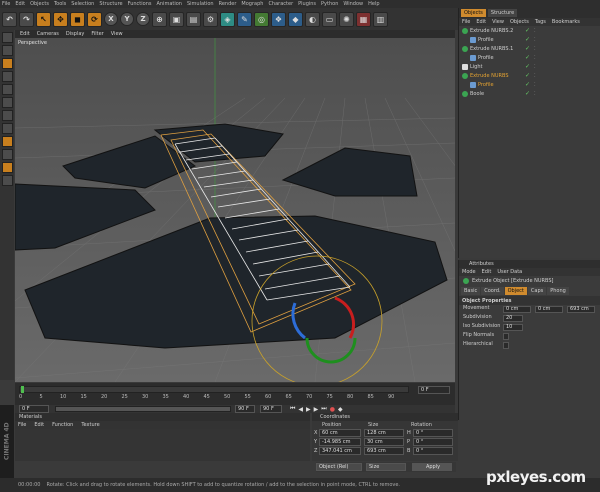 The height and width of the screenshot is (492, 600). I want to click on movement-z-field: 693 cm, so click(581, 309).